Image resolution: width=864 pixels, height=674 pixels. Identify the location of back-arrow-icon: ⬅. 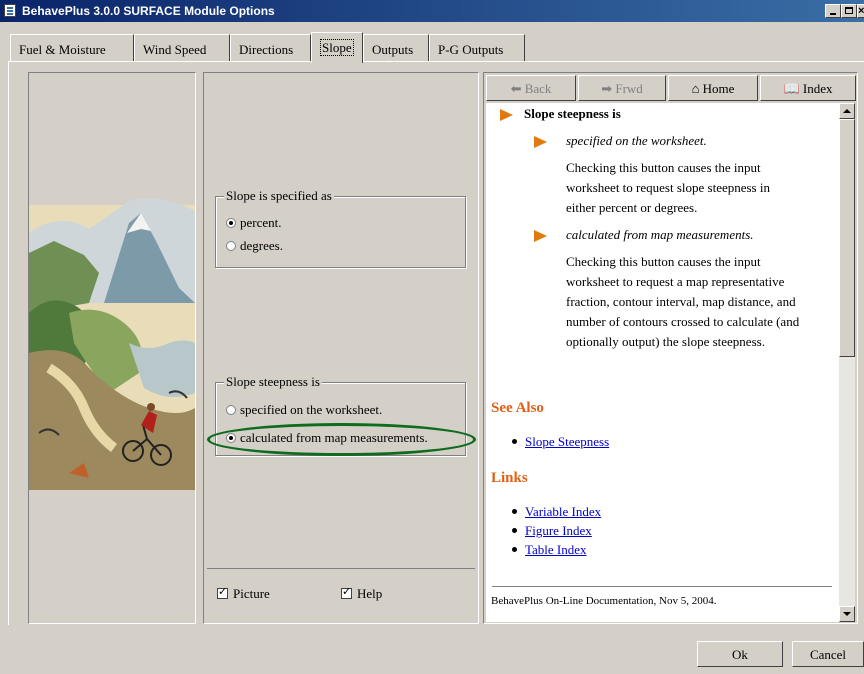
(516, 88).